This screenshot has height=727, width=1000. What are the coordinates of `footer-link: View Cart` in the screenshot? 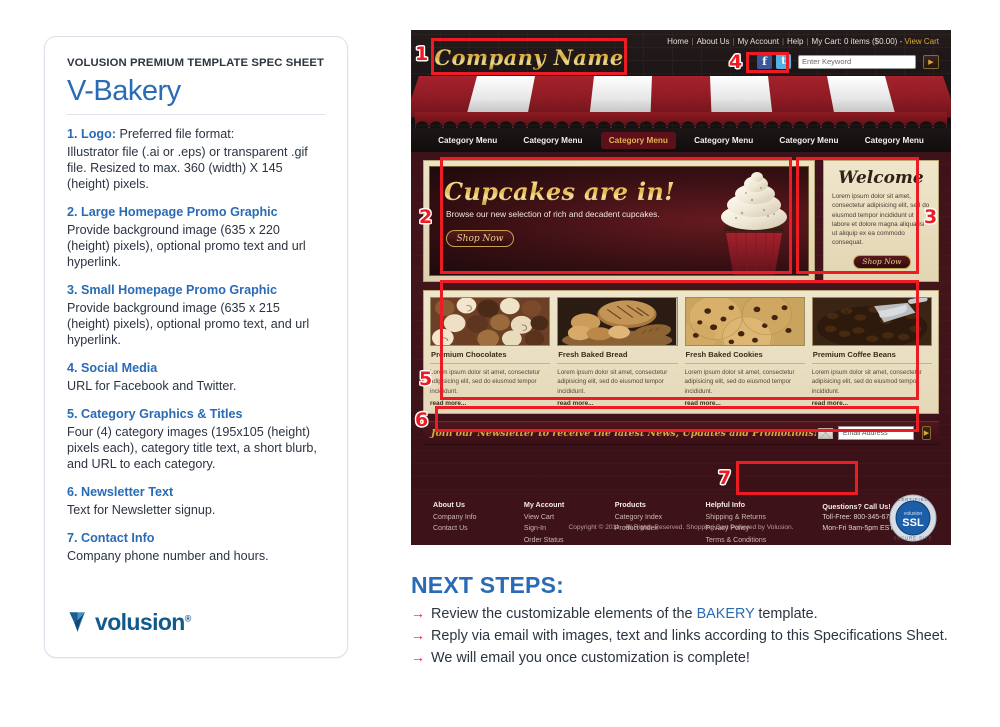 It's located at (569, 517).